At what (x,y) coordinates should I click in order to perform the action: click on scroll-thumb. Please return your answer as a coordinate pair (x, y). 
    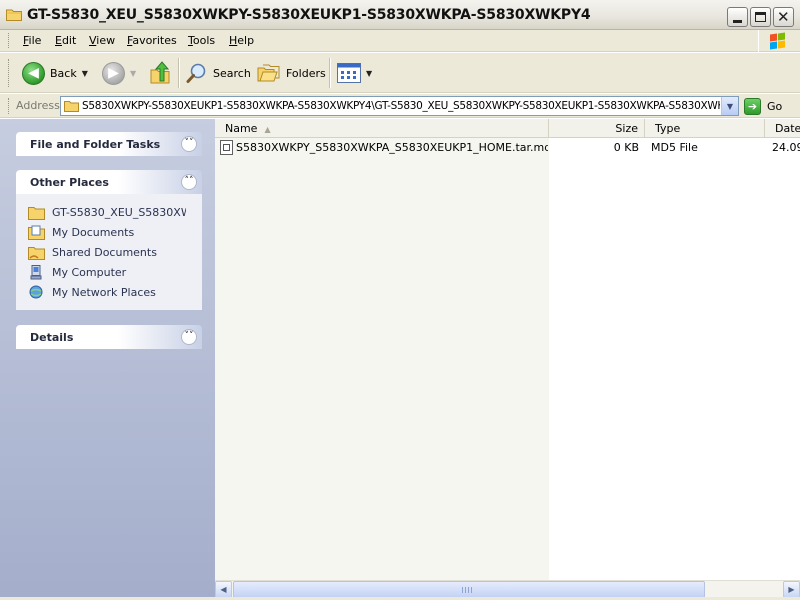
    Looking at the image, I should click on (469, 589).